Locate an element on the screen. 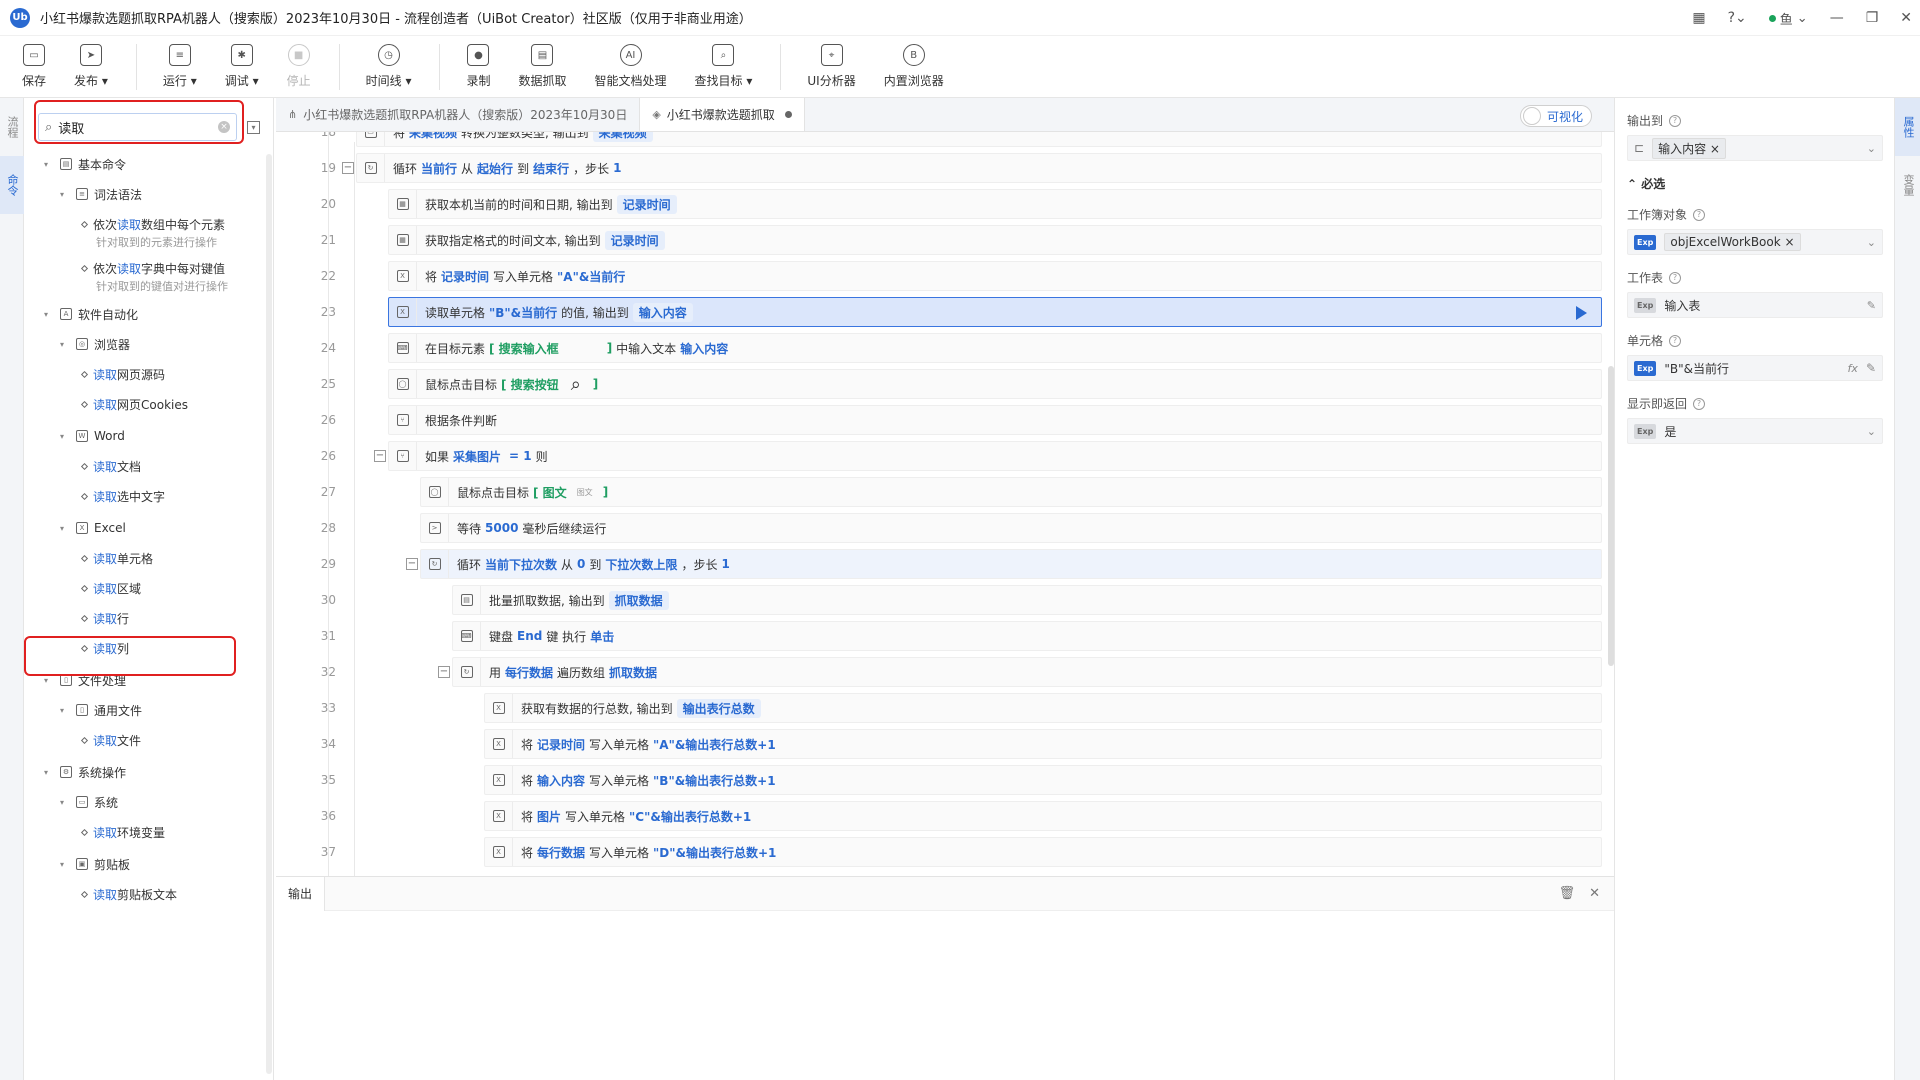  code-row-18: 18 ▭ 将采集视频 转换为整数类型, 输出到 采集视频 is located at coordinates (941, 141).